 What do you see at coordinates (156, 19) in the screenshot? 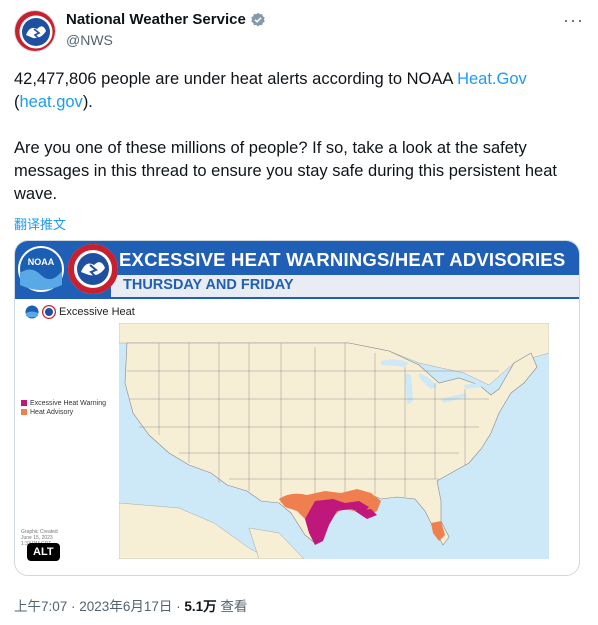
I see `author-name-text: National Weather Service` at bounding box center [156, 19].